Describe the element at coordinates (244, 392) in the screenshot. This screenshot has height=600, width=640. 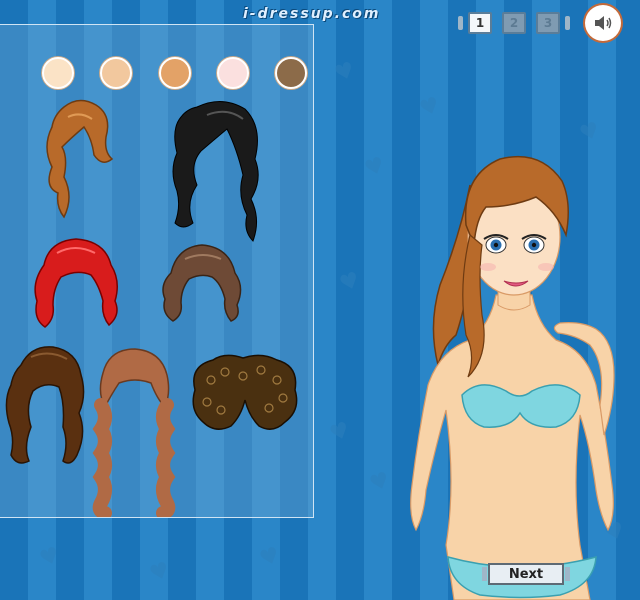
I see `hairstyle-dark-curly-afro` at that location.